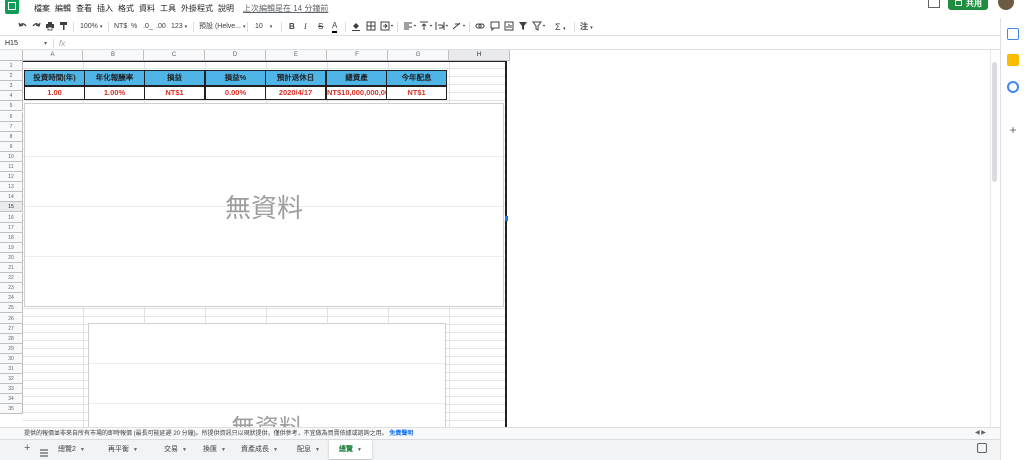  Describe the element at coordinates (263, 27) in the screenshot. I see `font-size-select: 10 ▾` at that location.